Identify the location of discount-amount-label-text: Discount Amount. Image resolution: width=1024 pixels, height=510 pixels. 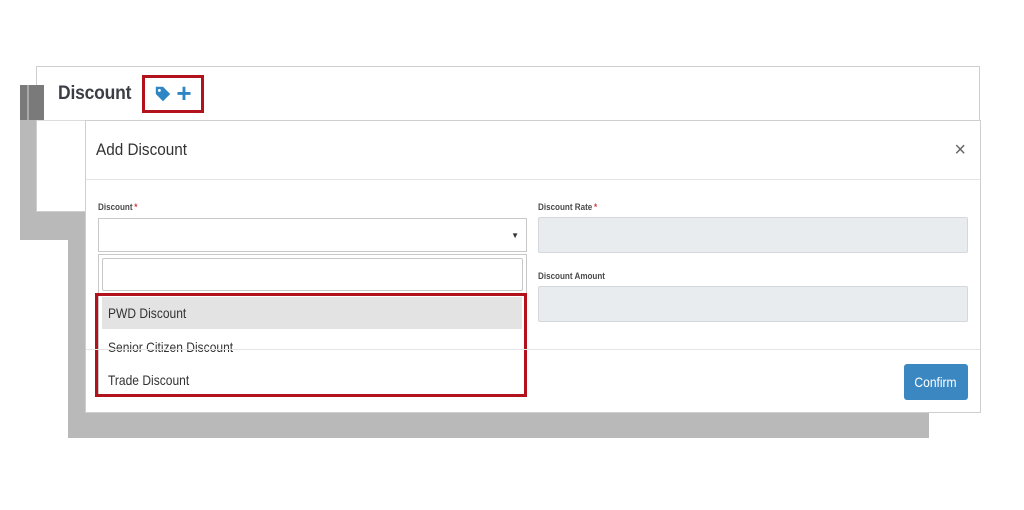
(571, 276).